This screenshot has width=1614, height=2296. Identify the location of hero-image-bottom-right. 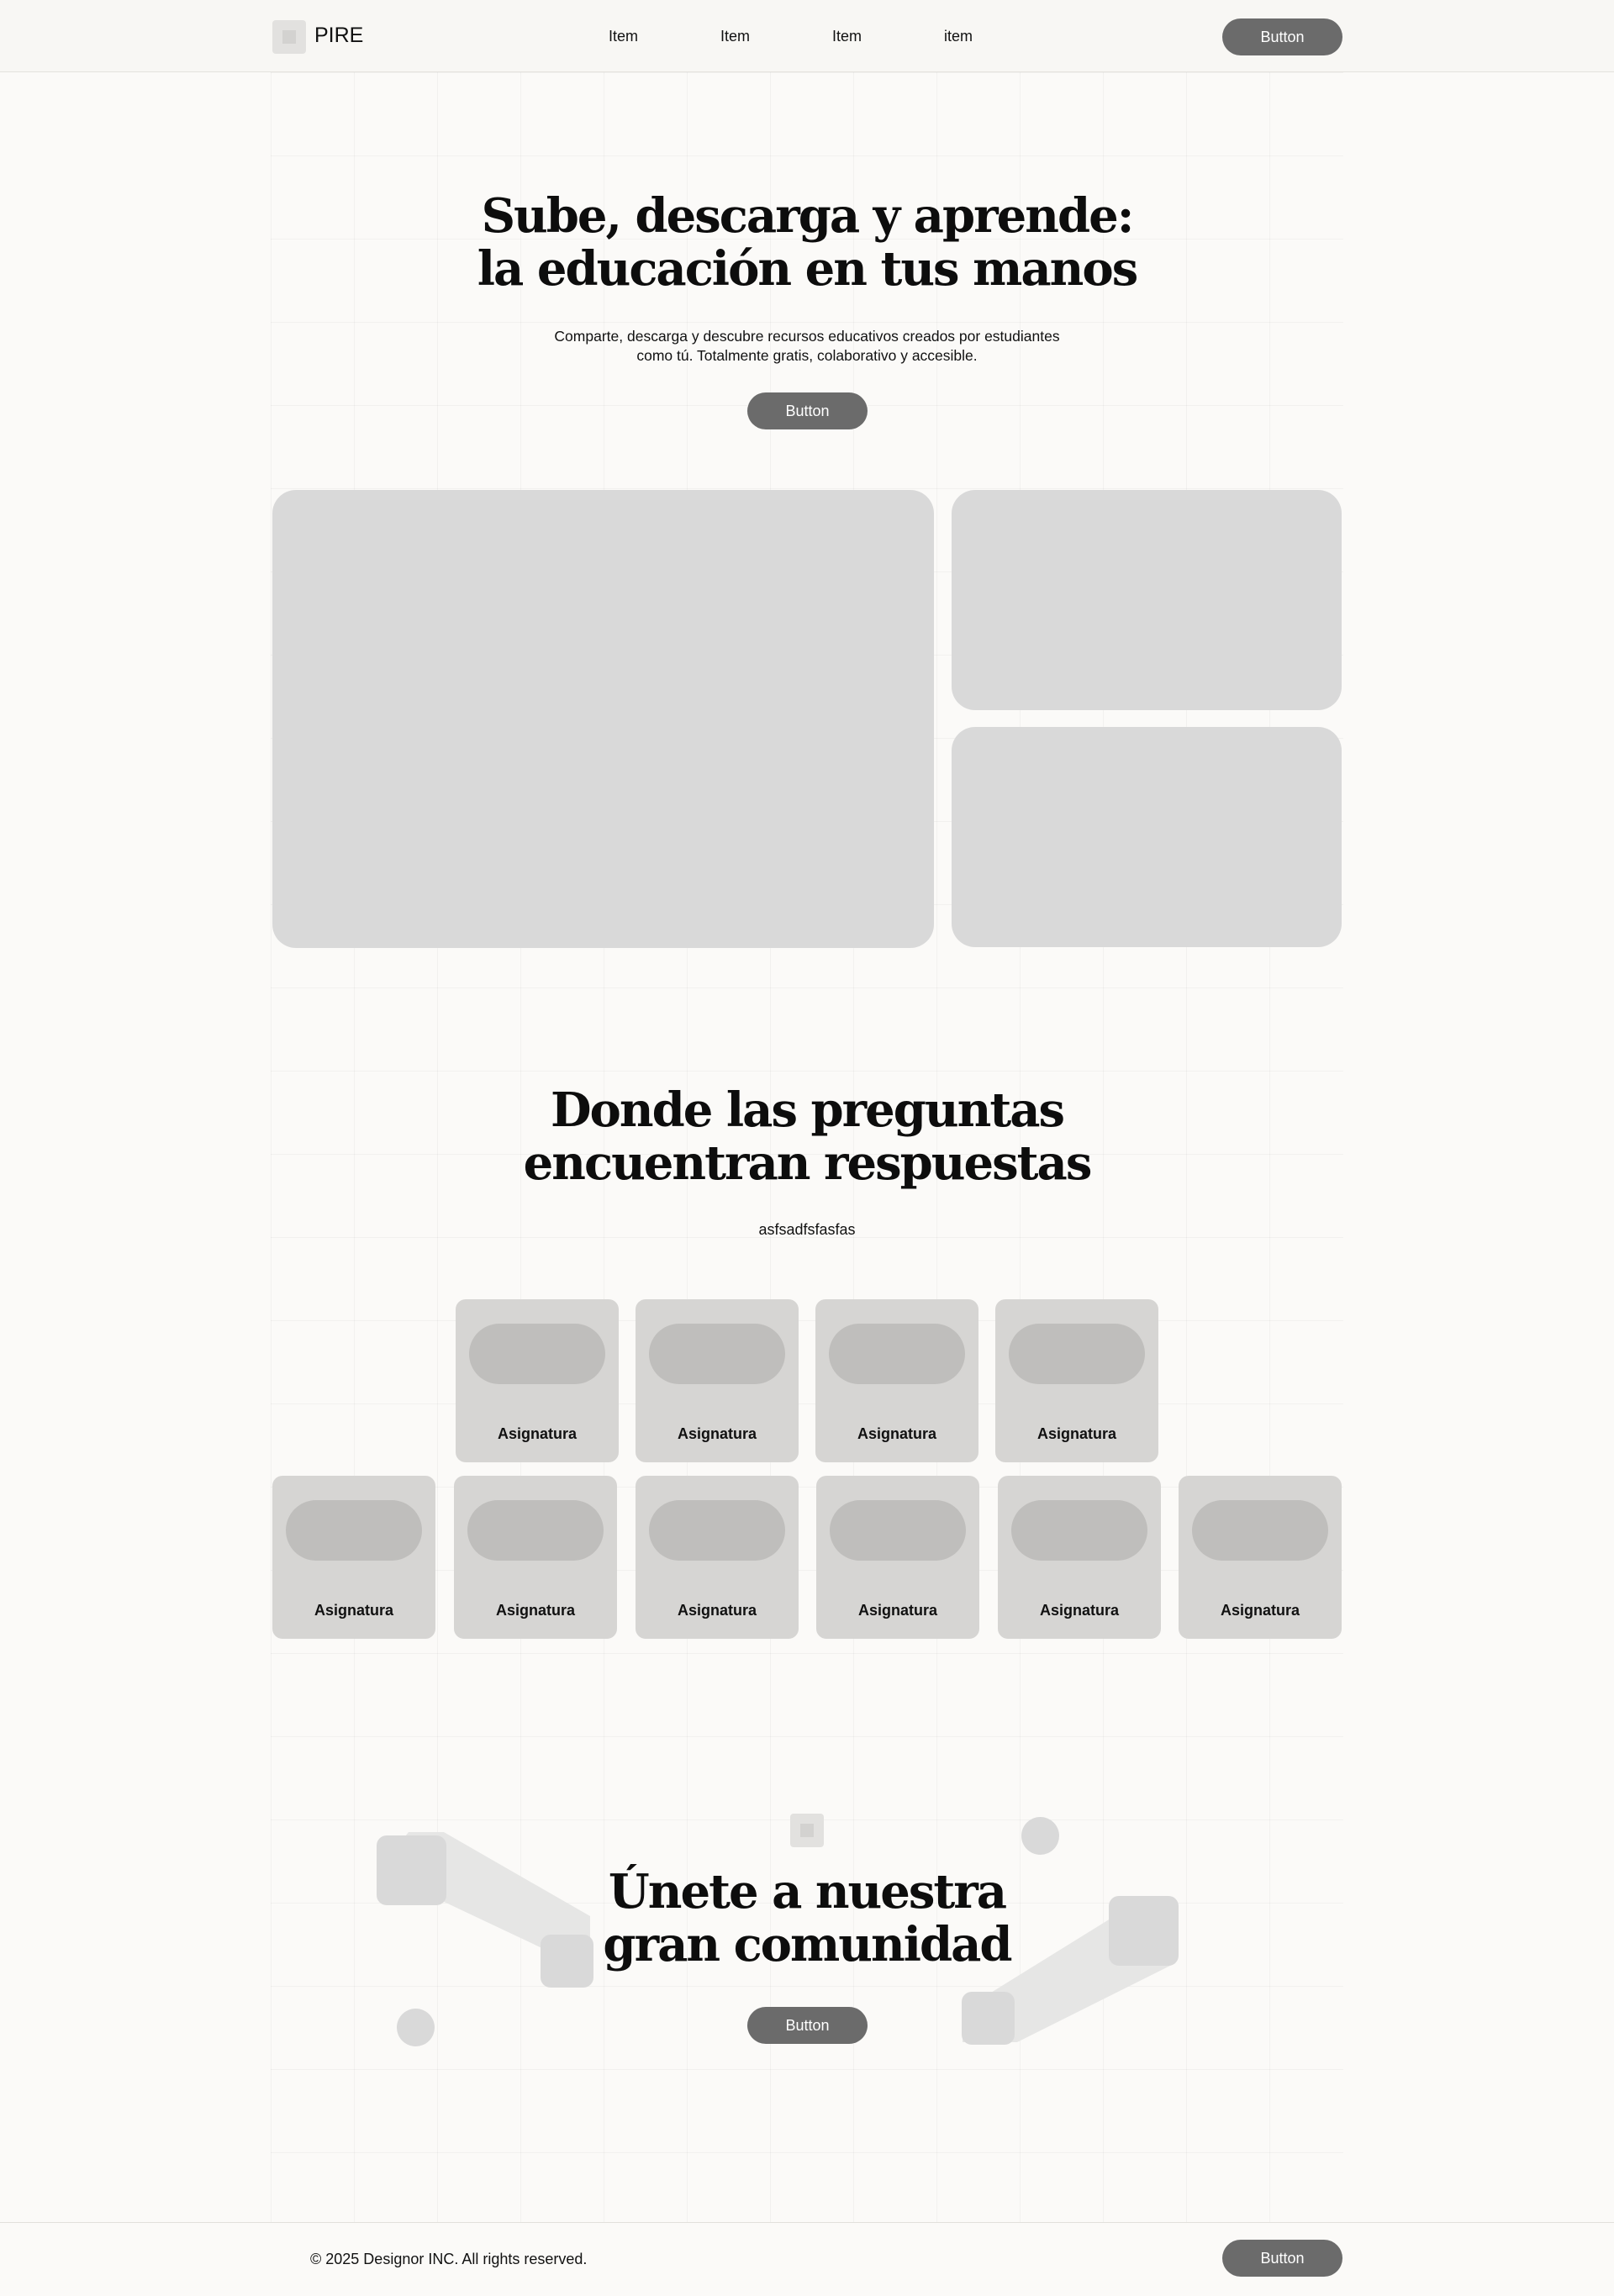
(1147, 837).